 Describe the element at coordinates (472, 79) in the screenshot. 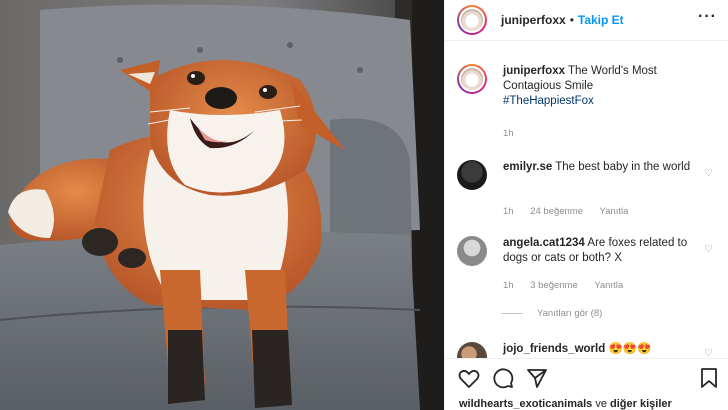

I see `caption-avatar` at that location.